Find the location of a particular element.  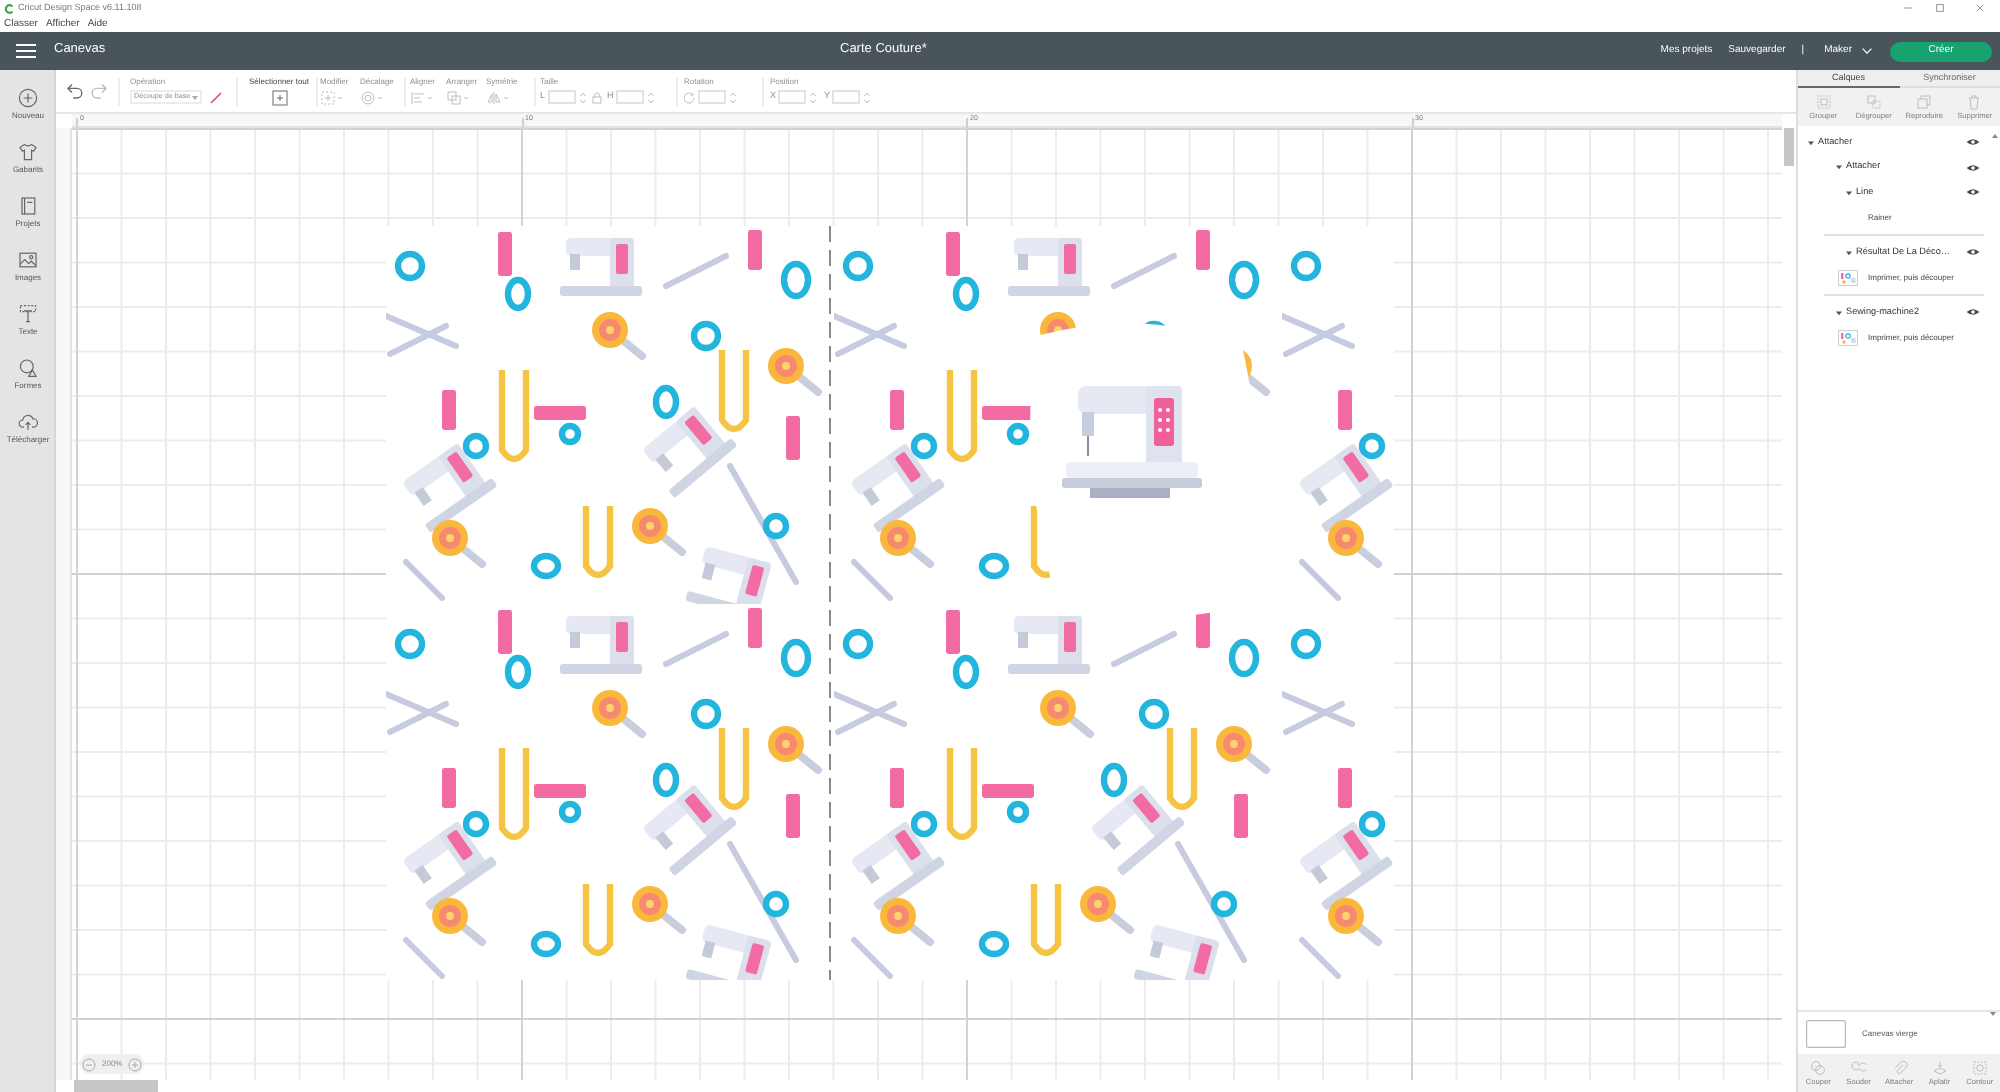

menu-icon is located at coordinates (26, 51).